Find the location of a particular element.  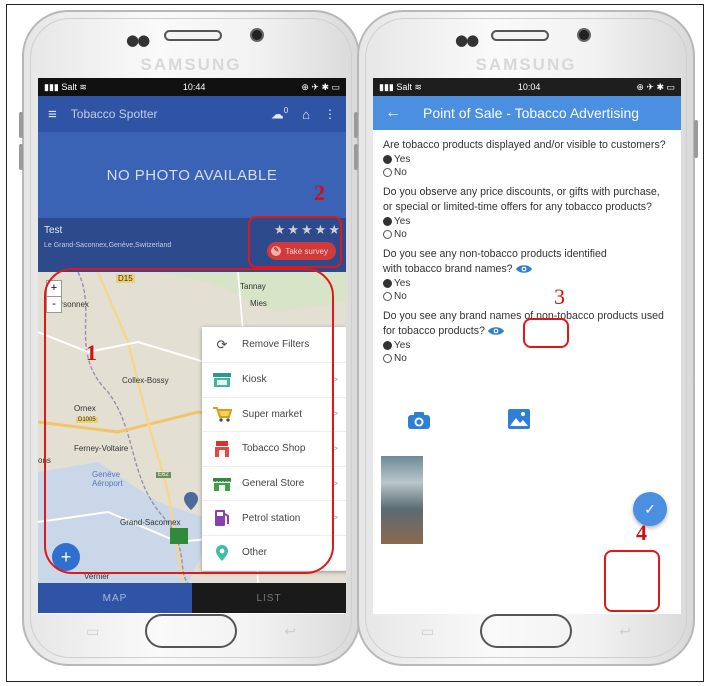

photo-placeholder: NO PHOTO AVAILABLE is located at coordinates (192, 175).